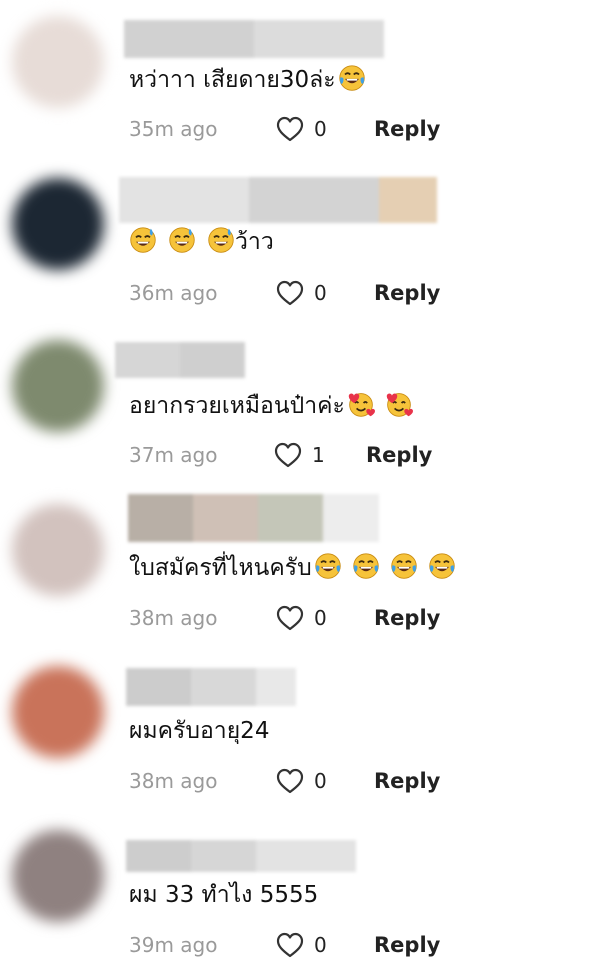  I want to click on comment-text: ผม 33 ทำไง 5555, so click(223, 895).